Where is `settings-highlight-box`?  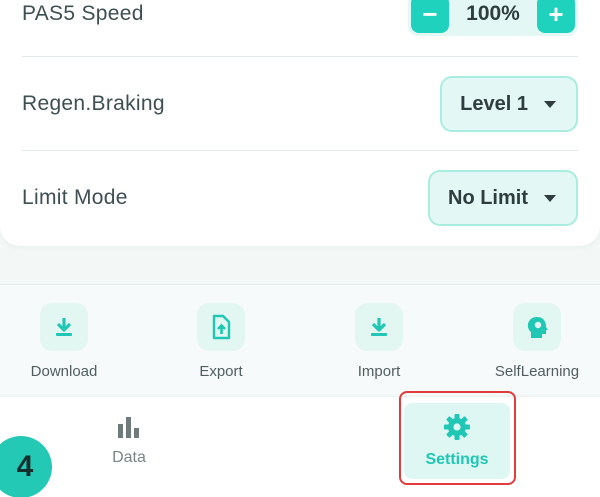 settings-highlight-box is located at coordinates (457, 438).